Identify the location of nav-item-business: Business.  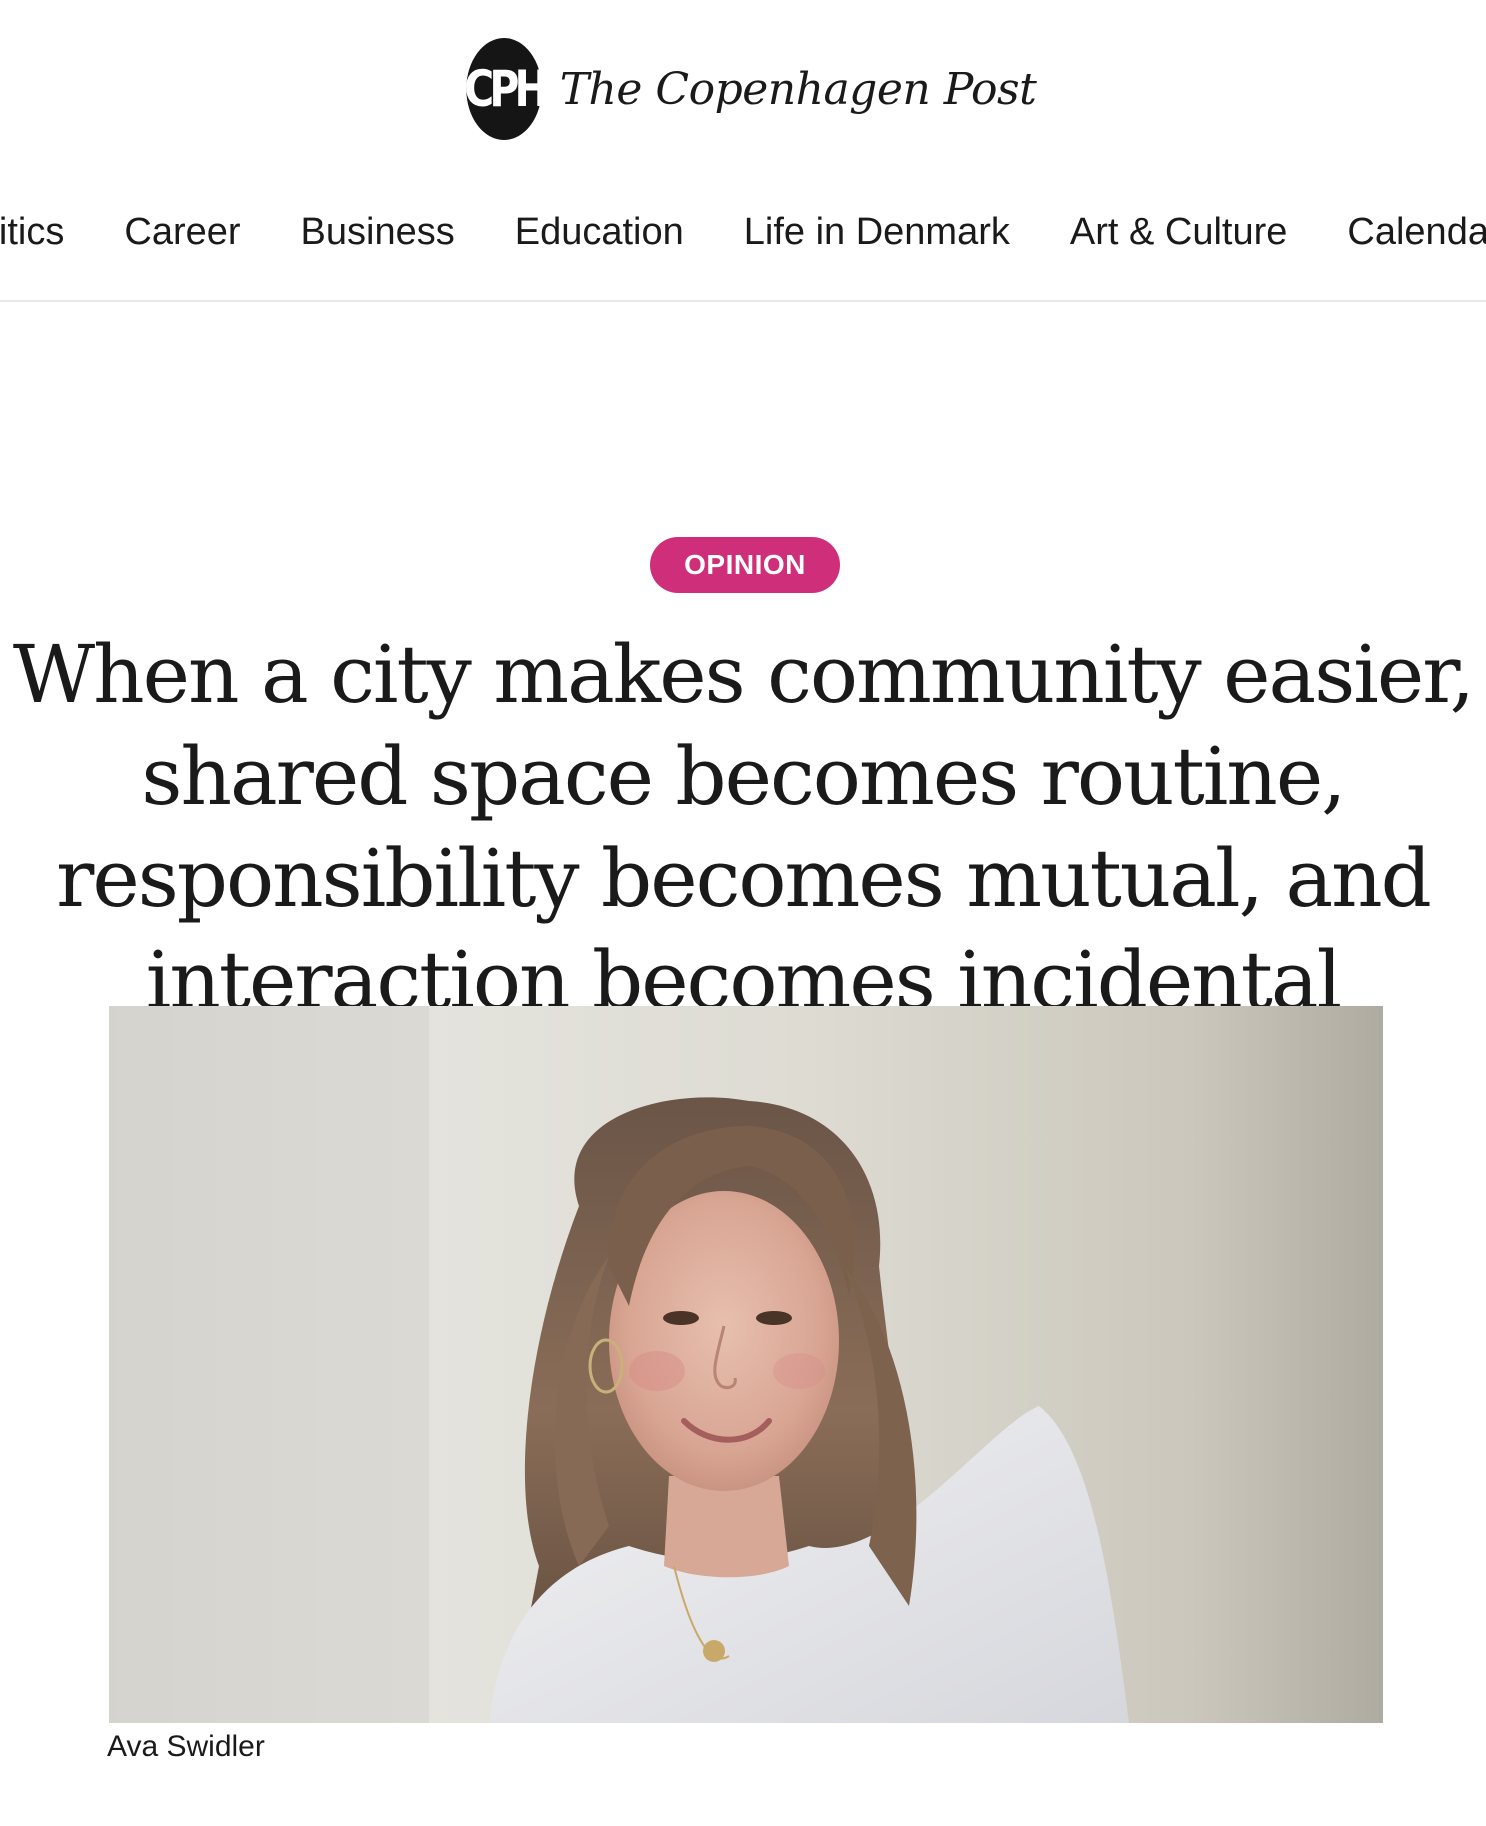
(378, 232).